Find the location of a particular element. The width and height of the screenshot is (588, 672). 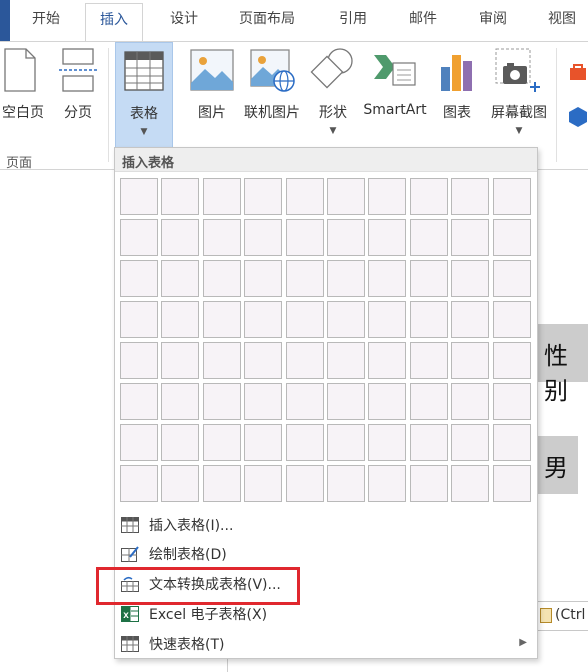

blank-page-button: 空白页 is located at coordinates (23, 94).